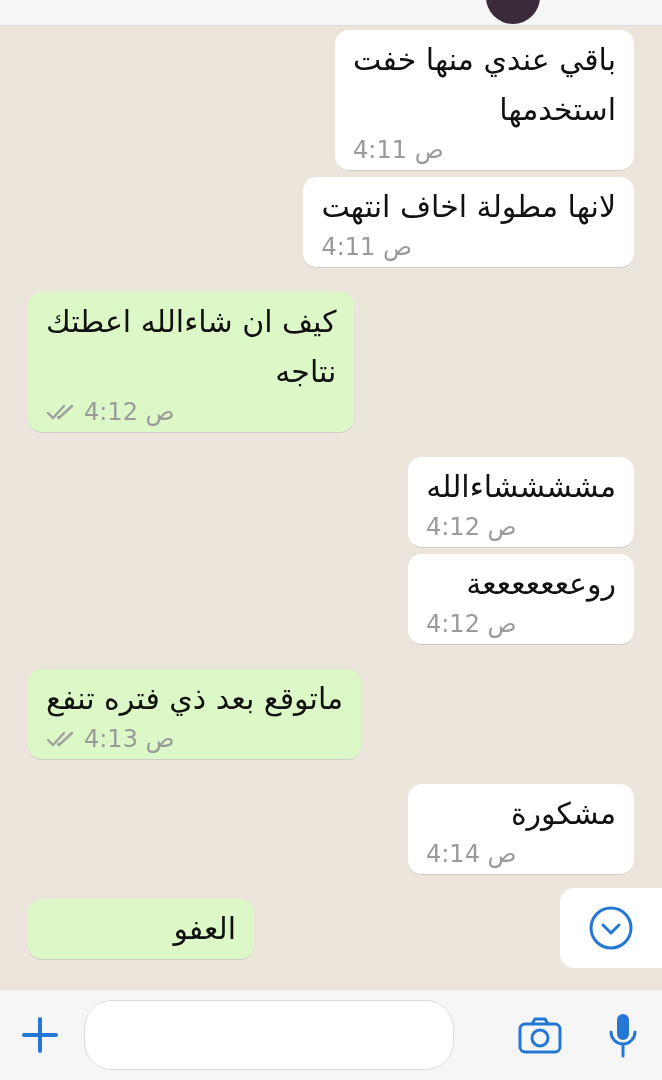 The image size is (662, 1080). What do you see at coordinates (540, 1035) in the screenshot?
I see `camera-button` at bounding box center [540, 1035].